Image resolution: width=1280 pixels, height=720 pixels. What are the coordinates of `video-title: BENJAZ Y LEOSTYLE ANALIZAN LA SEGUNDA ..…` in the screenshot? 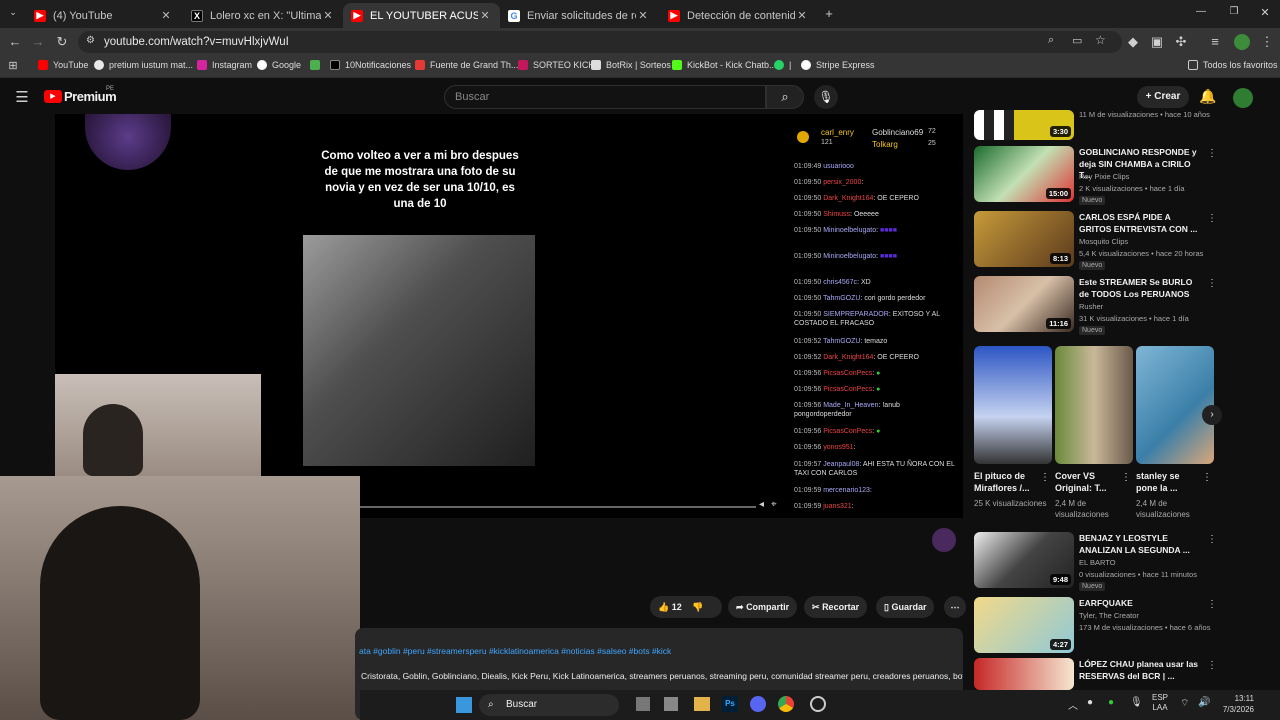 It's located at (1141, 544).